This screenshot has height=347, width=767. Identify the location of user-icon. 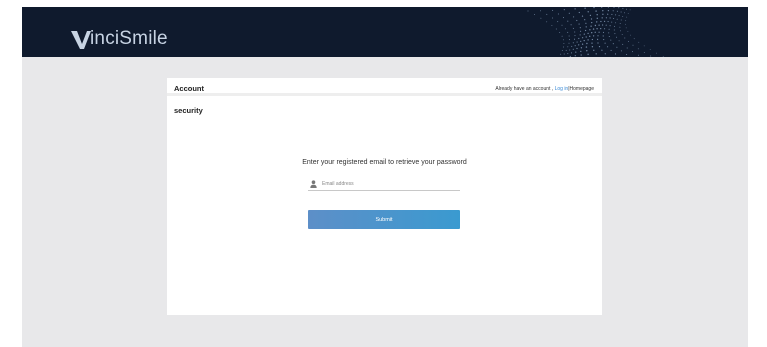
(313, 184).